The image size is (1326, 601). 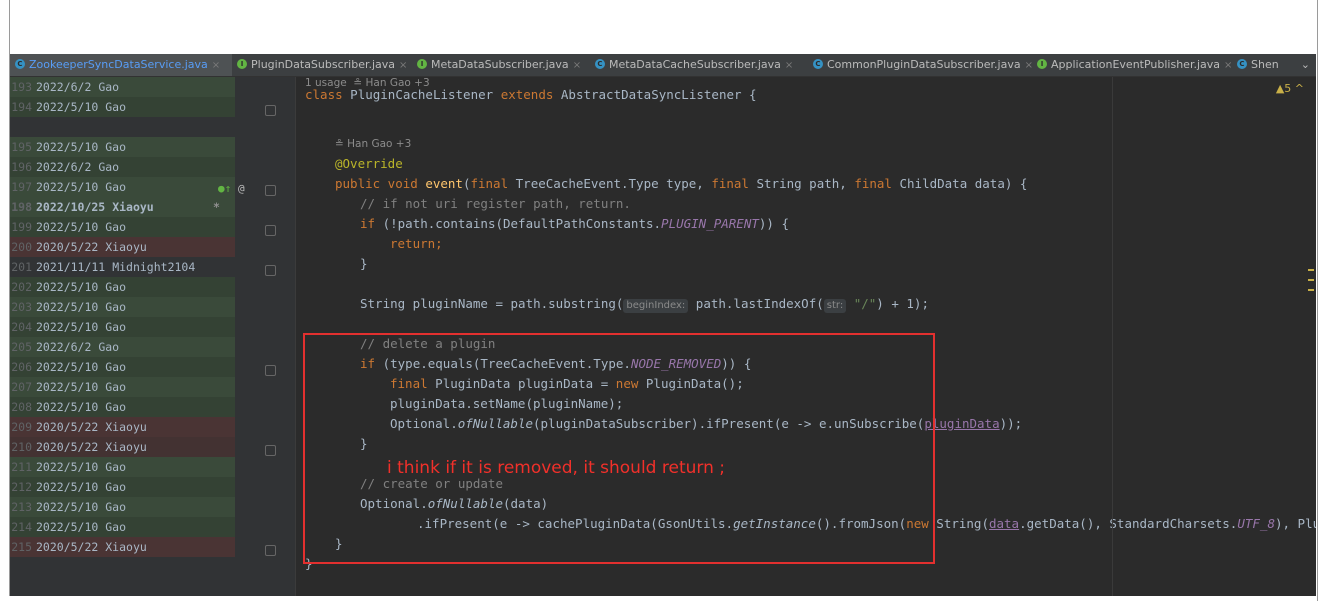 What do you see at coordinates (122, 247) in the screenshot?
I see `blame-row: 200 2020/5/22 Xiaoyu` at bounding box center [122, 247].